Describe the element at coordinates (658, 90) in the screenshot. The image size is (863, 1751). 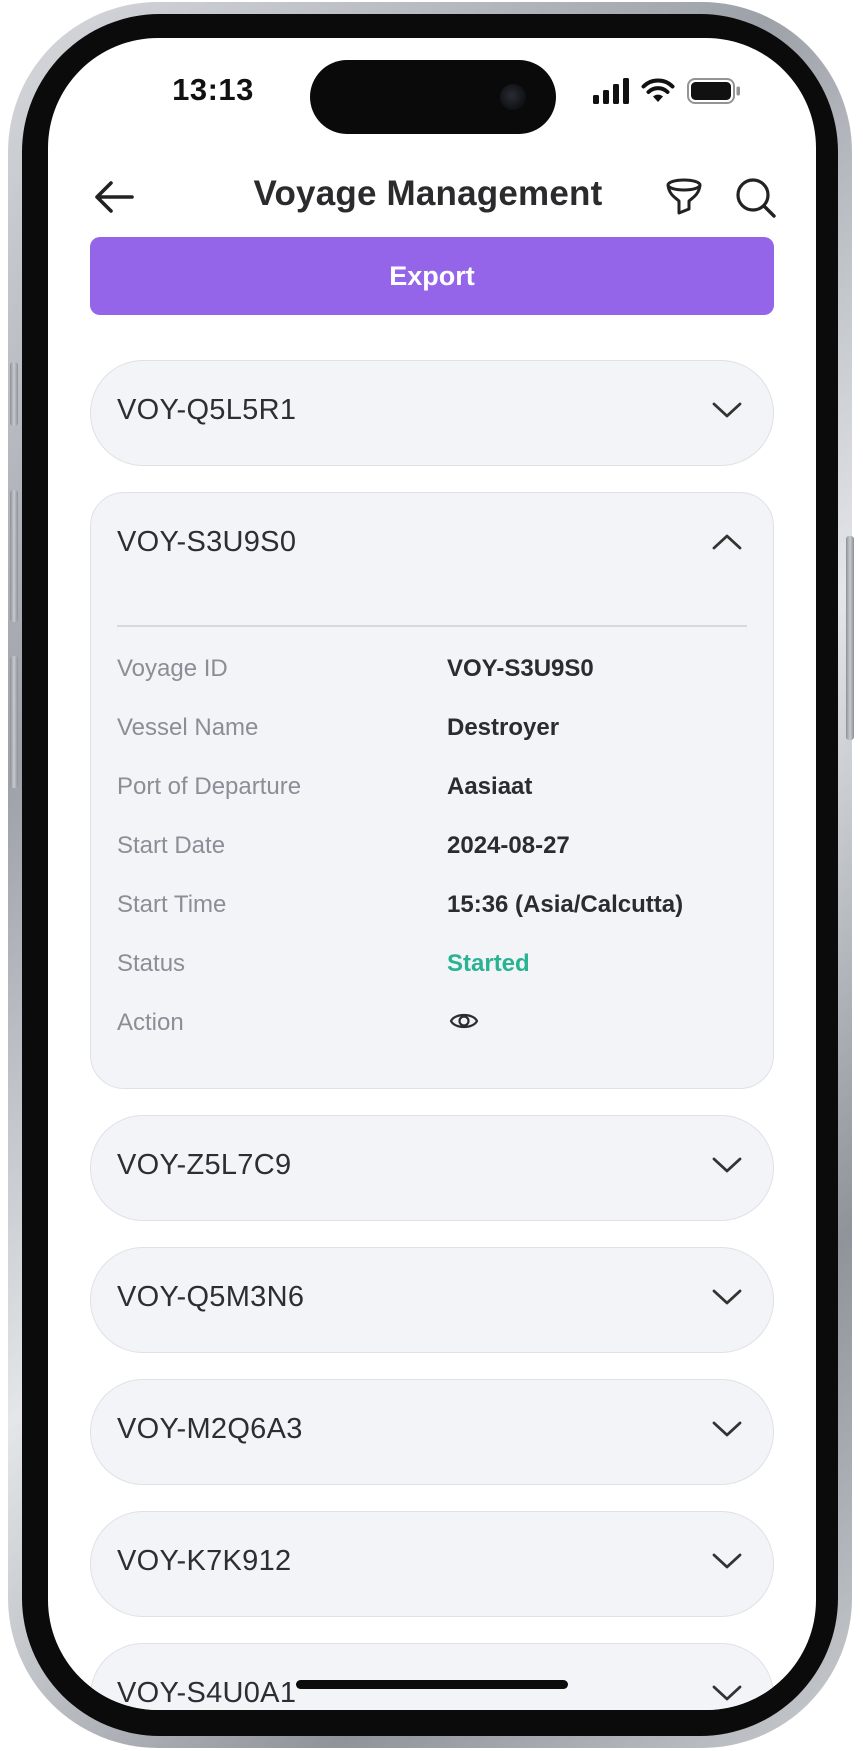
I see `wifi-icon` at that location.